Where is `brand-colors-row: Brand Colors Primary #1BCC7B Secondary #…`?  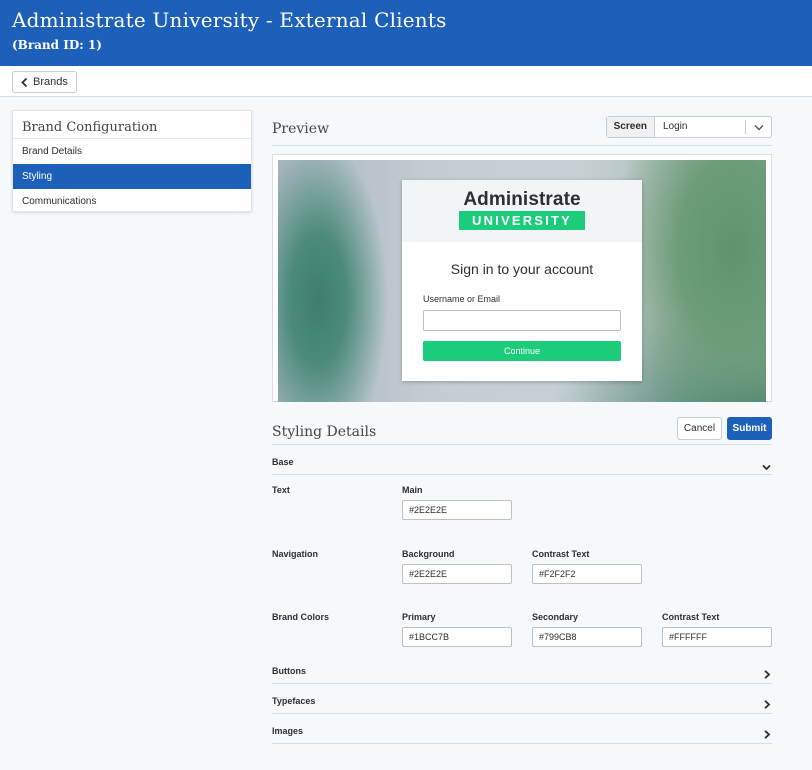 brand-colors-row: Brand Colors Primary #1BCC7B Secondary #… is located at coordinates (522, 637).